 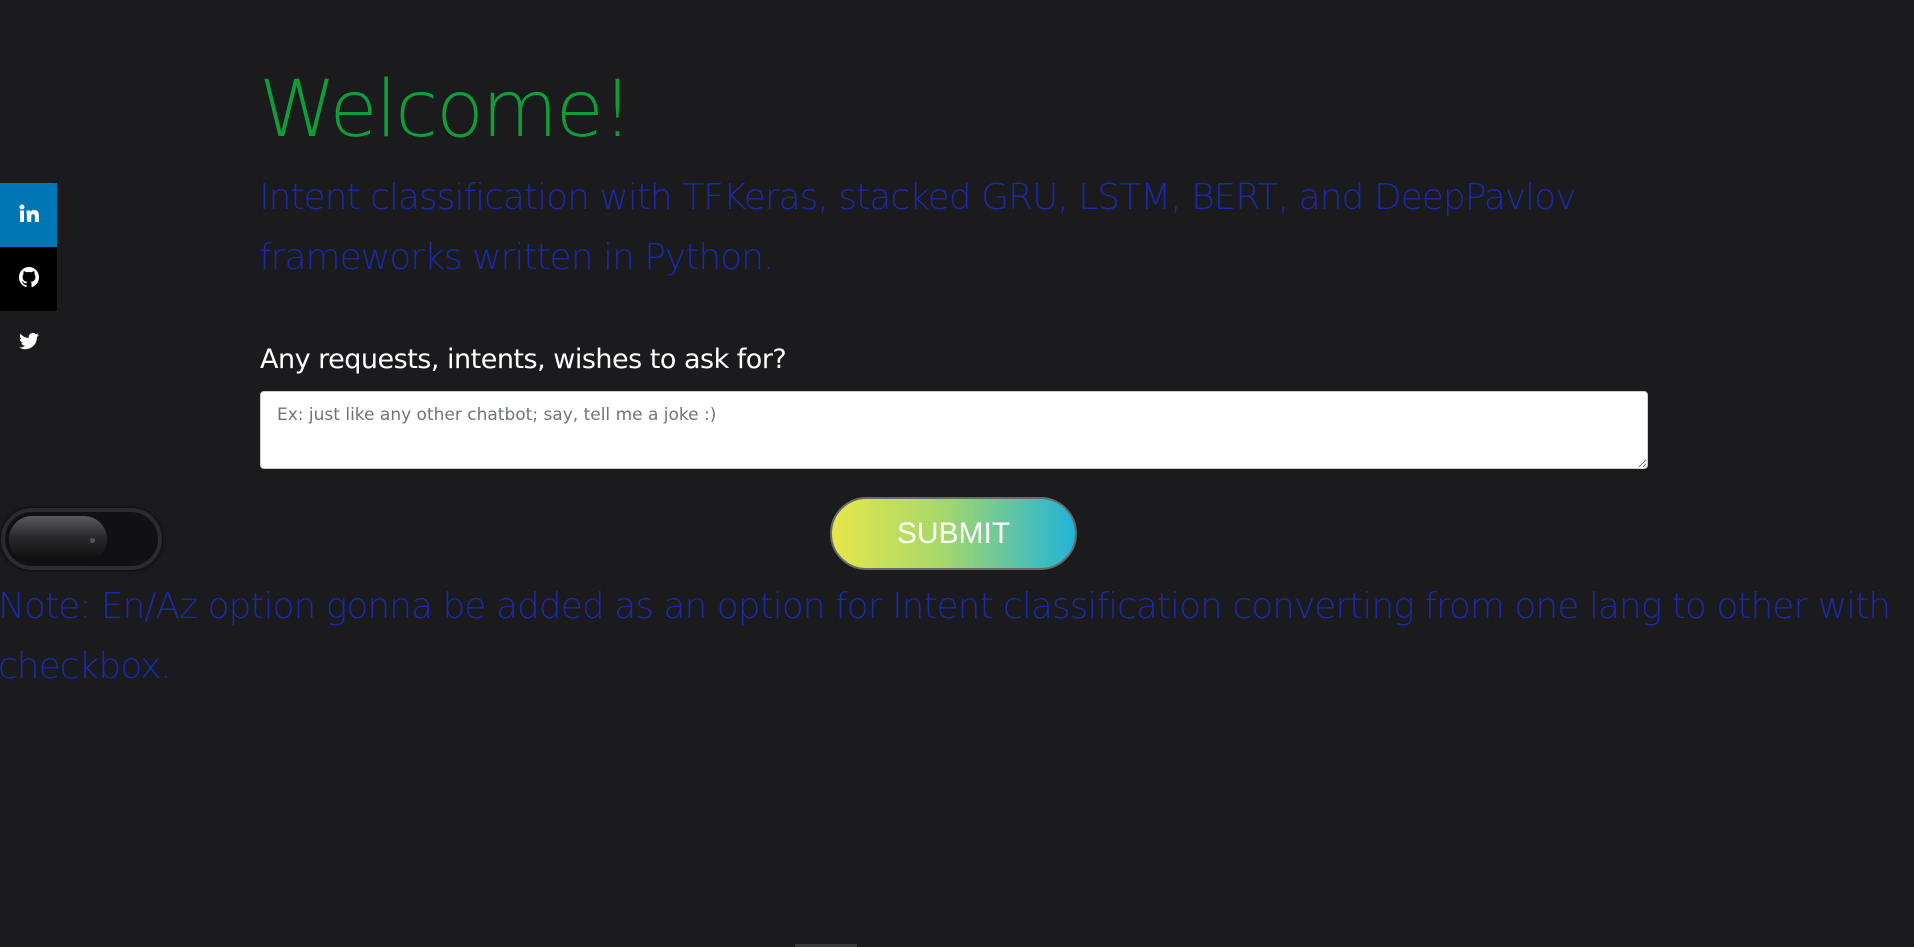 I want to click on linkedin-link, so click(x=28, y=215).